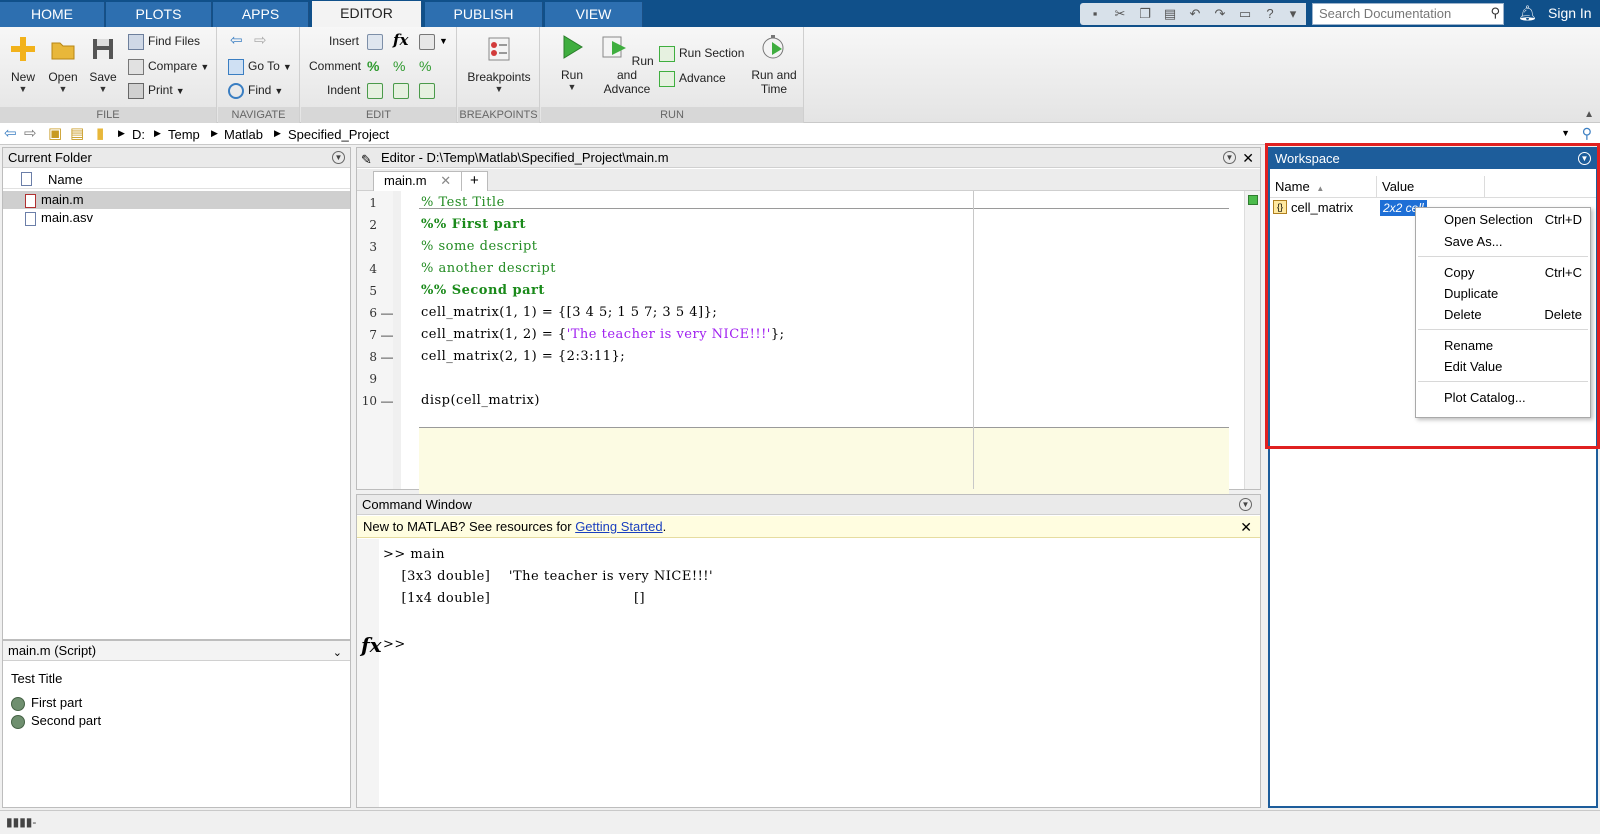 This screenshot has width=1600, height=834. Describe the element at coordinates (499, 64) in the screenshot. I see `breakpoints-button: Breakpoints ▼` at that location.